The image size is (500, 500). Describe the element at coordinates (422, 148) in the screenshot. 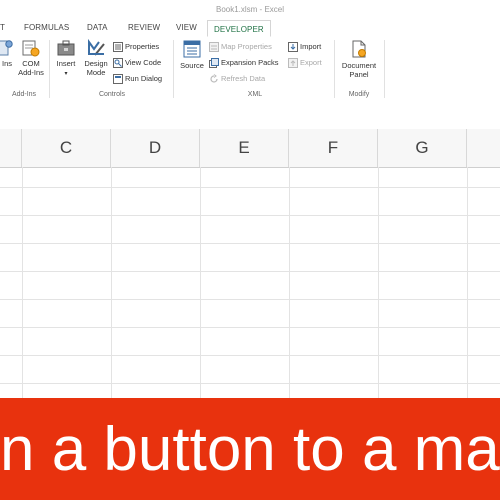

I see `column-header-g: G` at that location.